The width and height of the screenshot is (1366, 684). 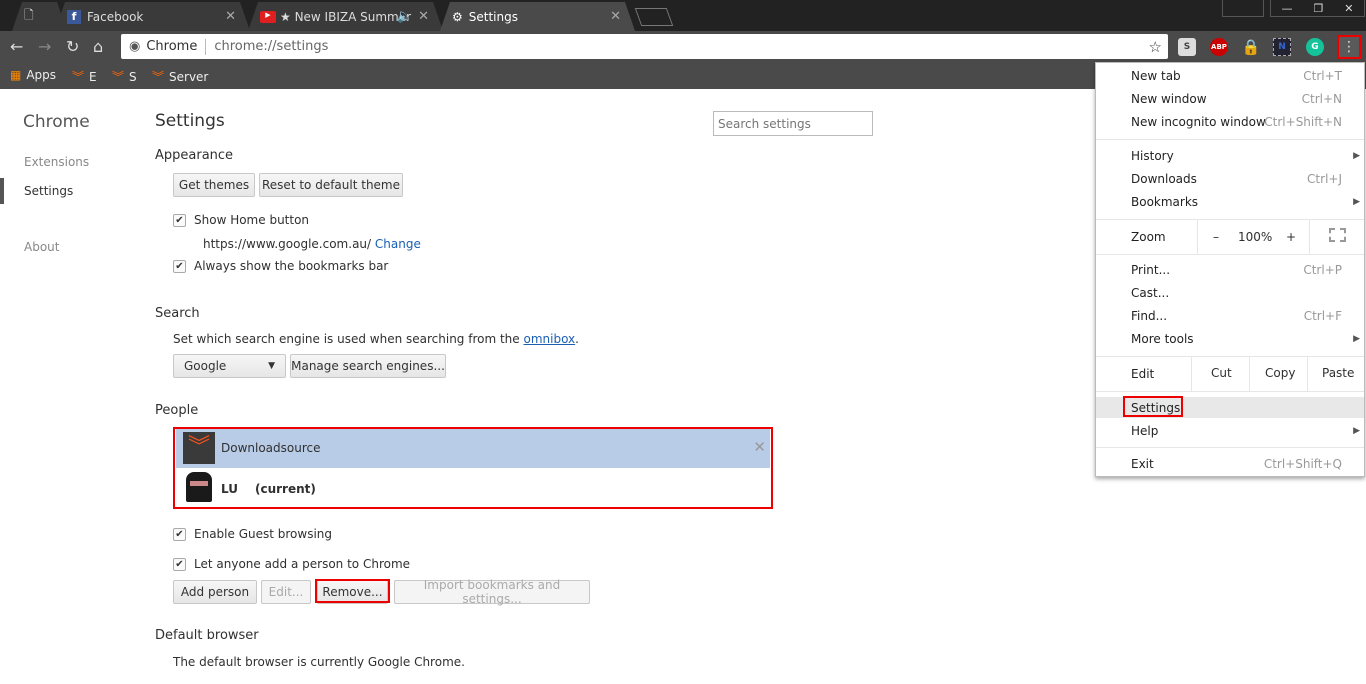 What do you see at coordinates (41, 247) in the screenshot?
I see `sidebar-item-about: About` at bounding box center [41, 247].